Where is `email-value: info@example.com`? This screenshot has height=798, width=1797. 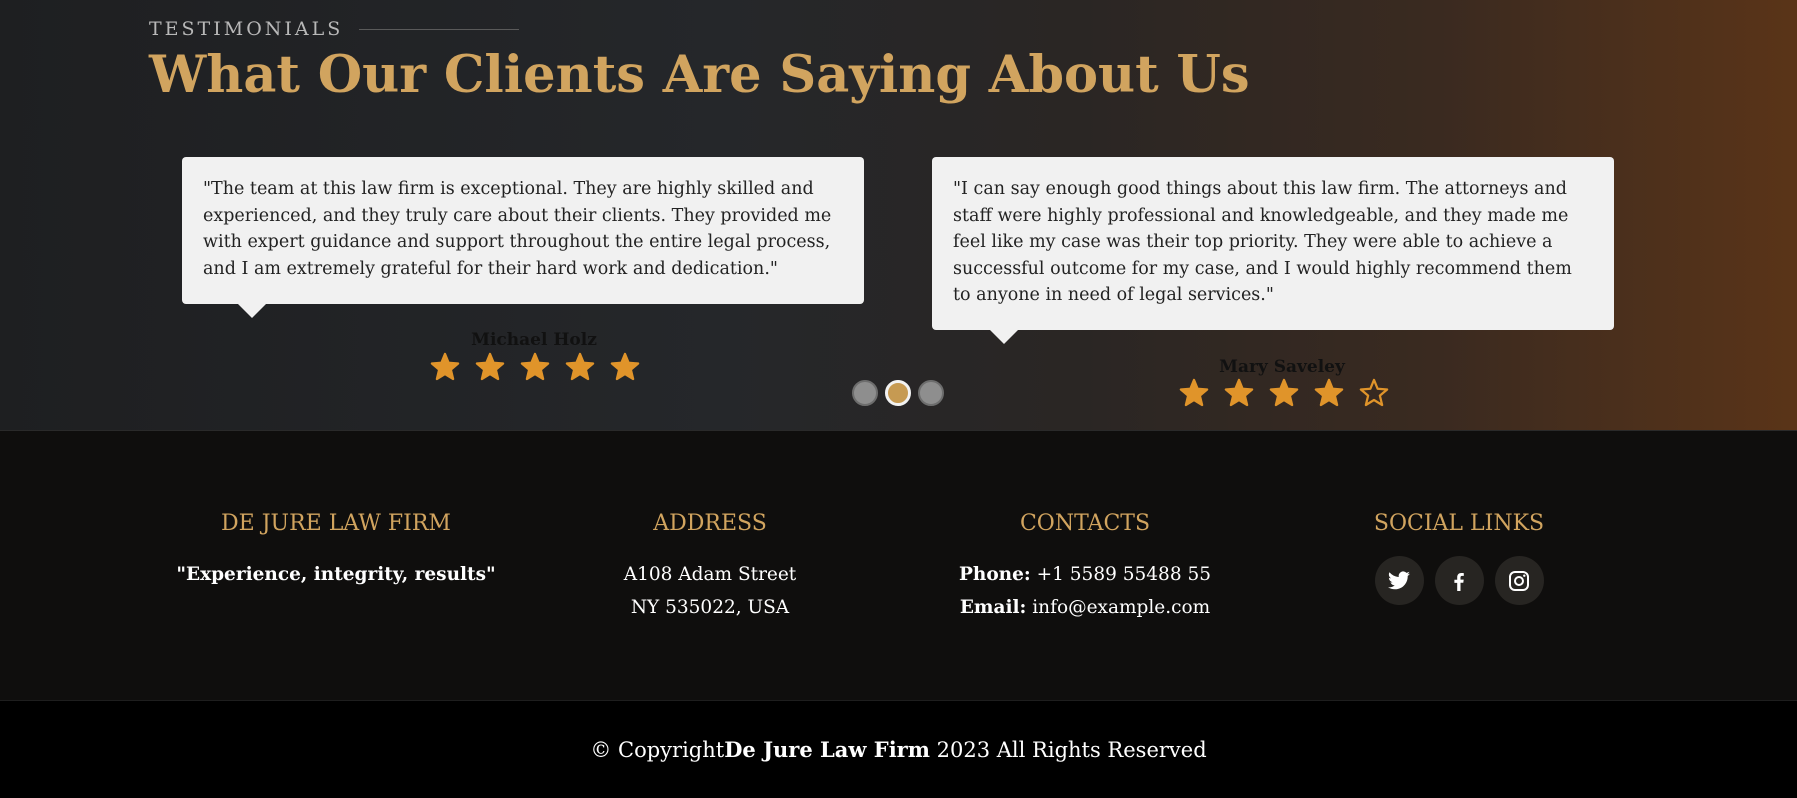
email-value: info@example.com is located at coordinates (1121, 607).